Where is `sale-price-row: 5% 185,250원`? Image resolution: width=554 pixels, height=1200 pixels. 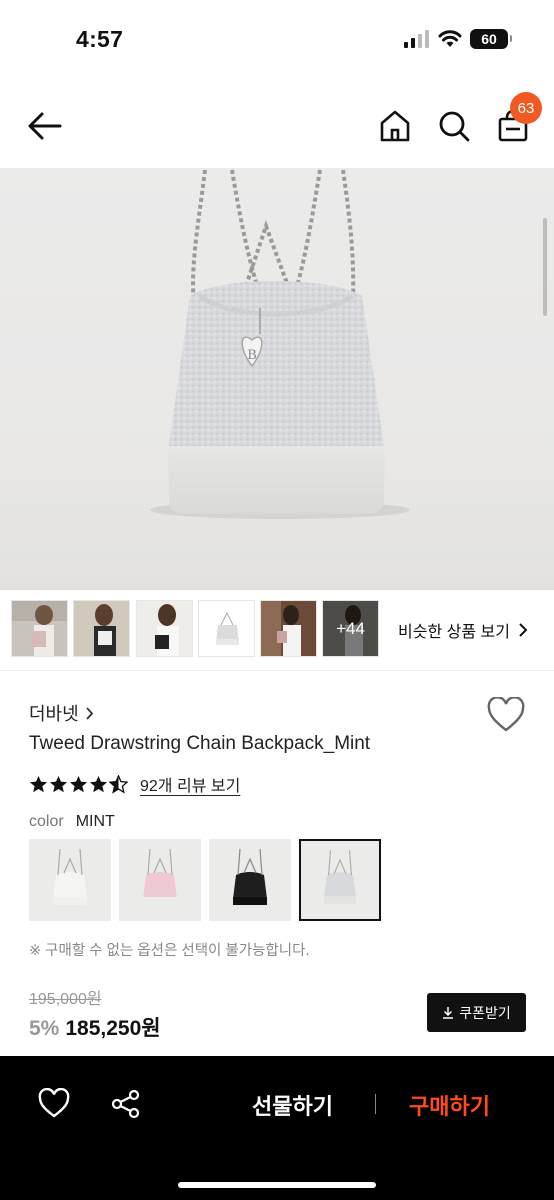
sale-price-row: 5% 185,250원 is located at coordinates (95, 1027).